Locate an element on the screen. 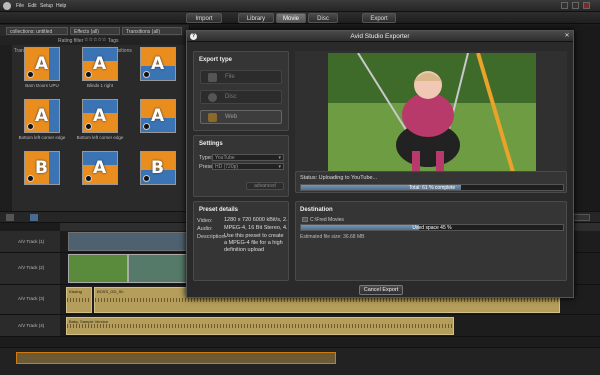  storyboard-icon is located at coordinates (34, 217).